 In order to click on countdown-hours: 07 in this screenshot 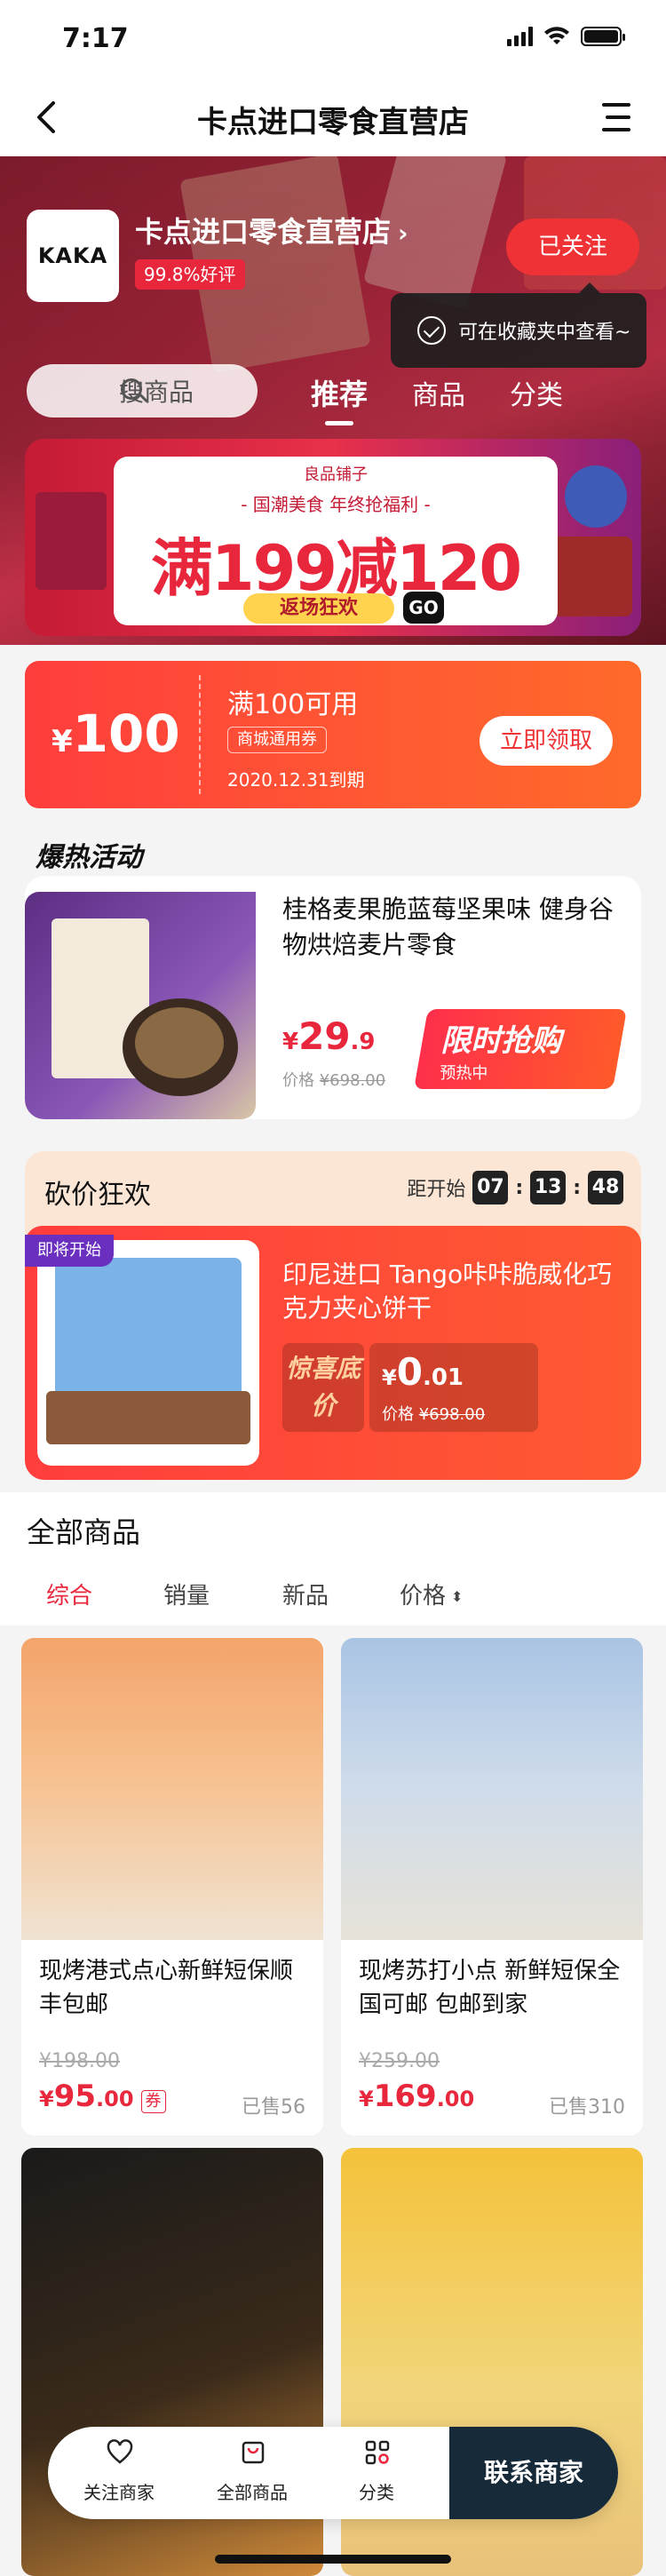, I will do `click(491, 1188)`.